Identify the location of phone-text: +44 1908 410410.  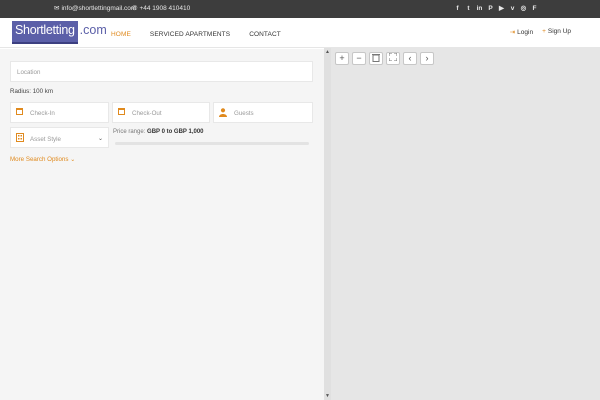
(164, 8).